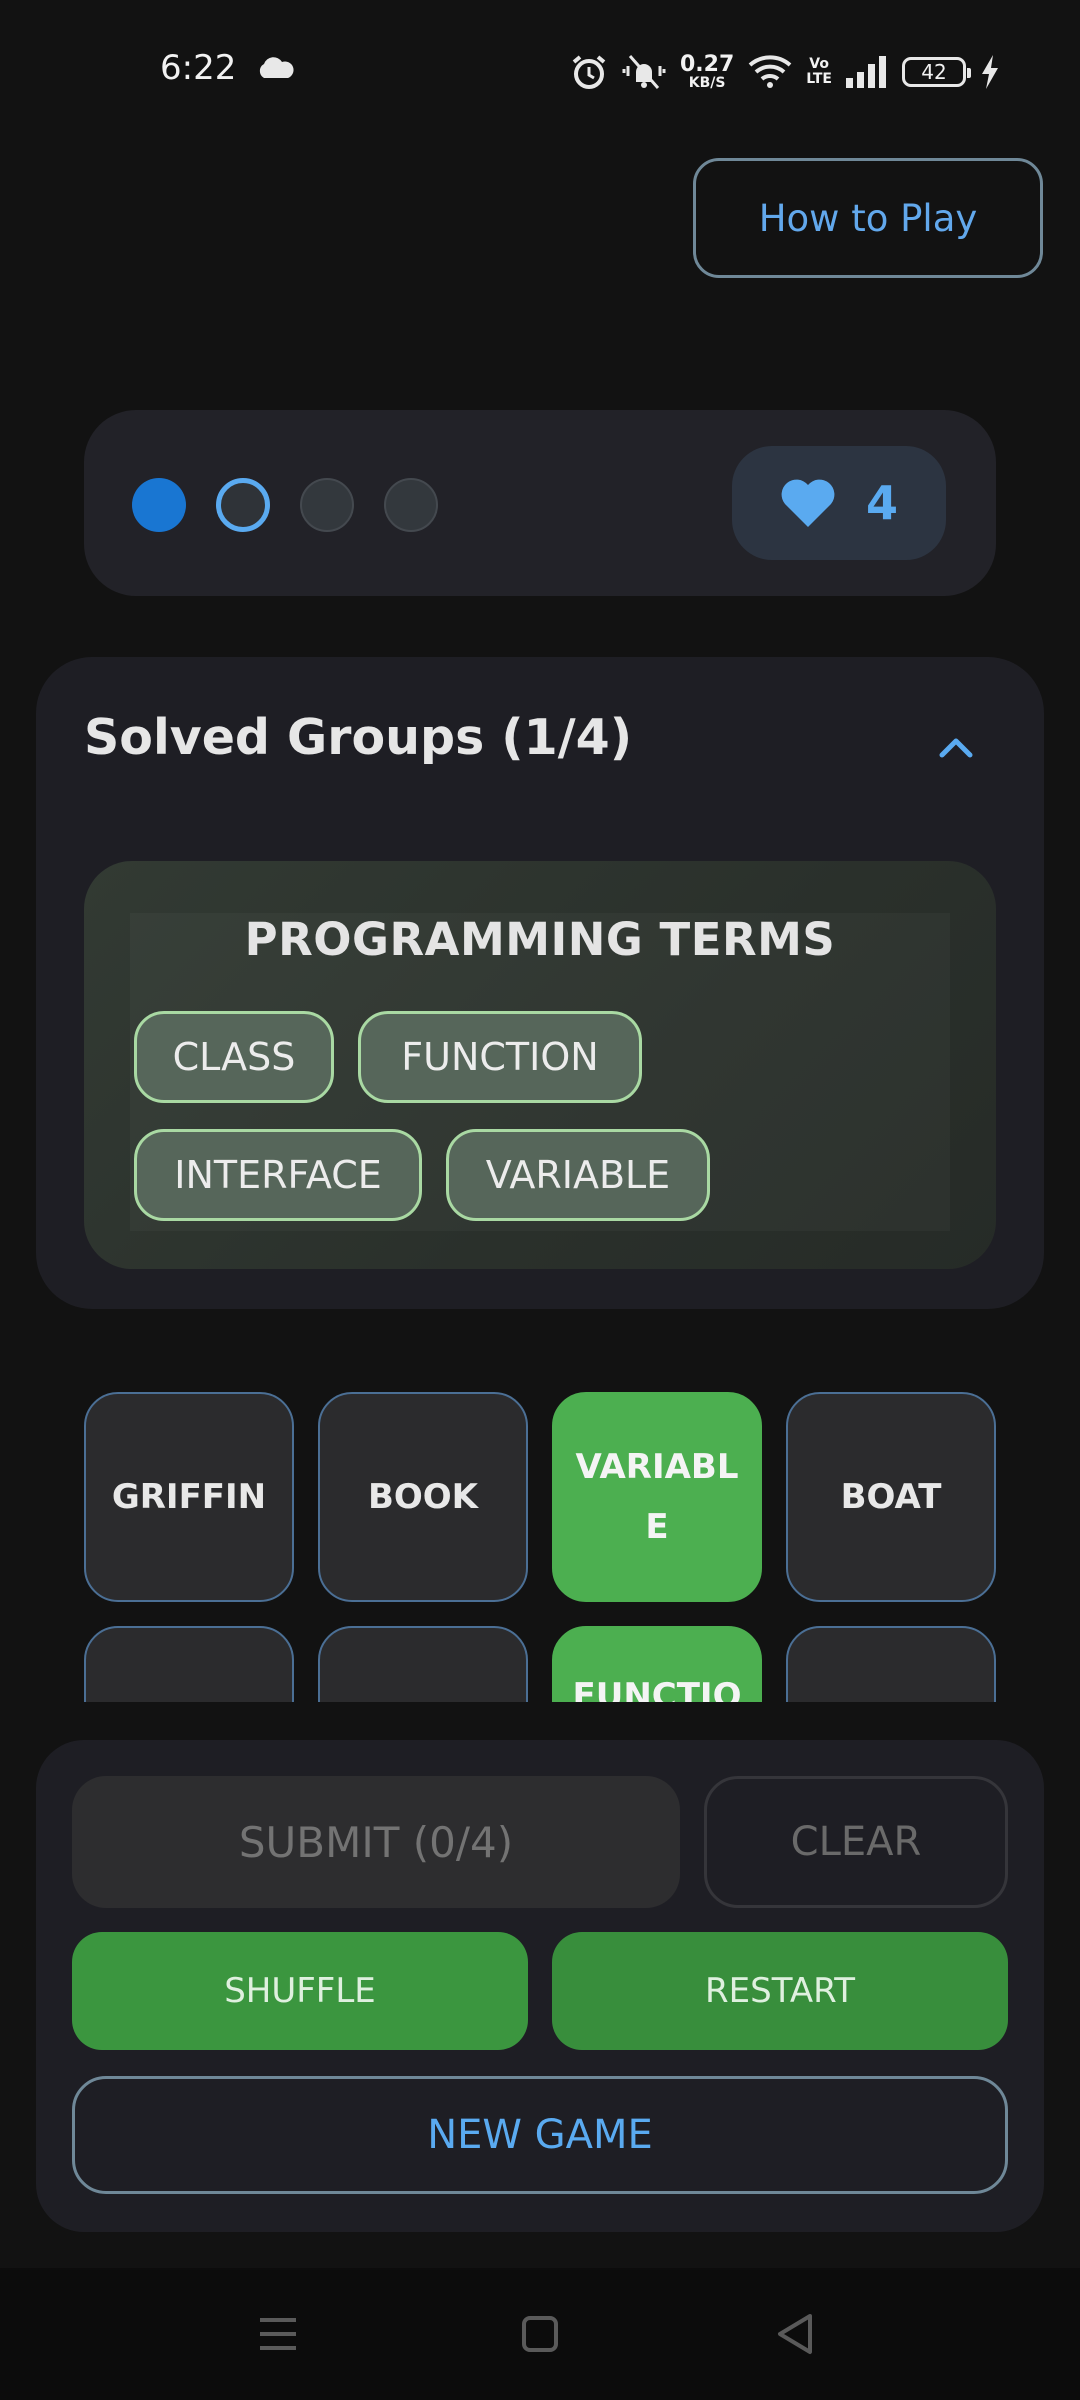  Describe the element at coordinates (540, 1547) in the screenshot. I see `word-grid: GRIFFIN BOOK VARIABL E BOAT FUNCTIO` at that location.